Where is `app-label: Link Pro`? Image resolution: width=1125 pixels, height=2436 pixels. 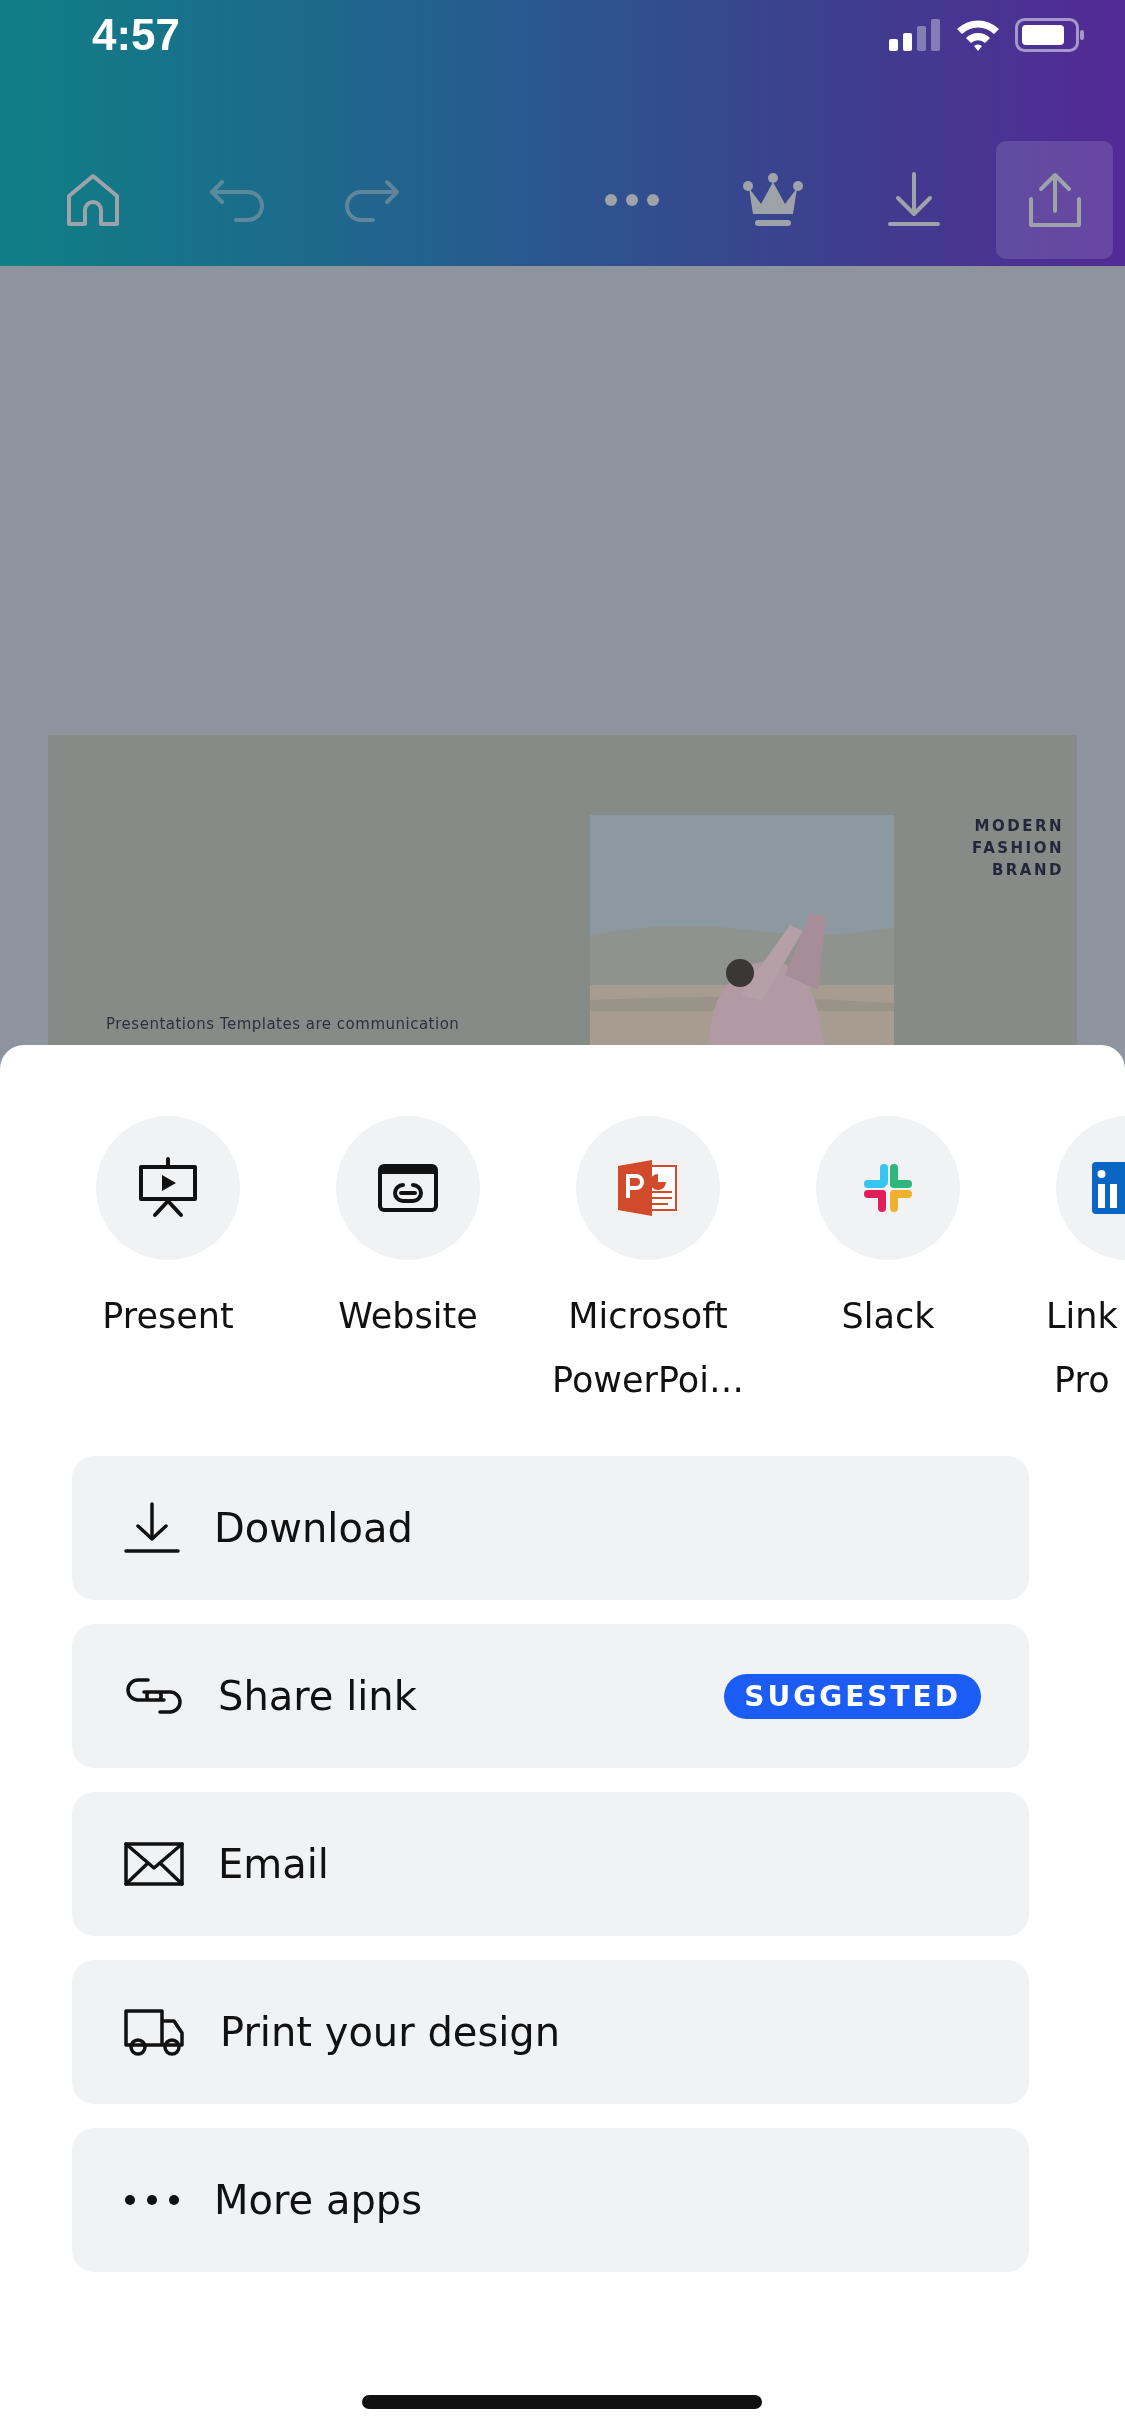 app-label: Link Pro is located at coordinates (1082, 1348).